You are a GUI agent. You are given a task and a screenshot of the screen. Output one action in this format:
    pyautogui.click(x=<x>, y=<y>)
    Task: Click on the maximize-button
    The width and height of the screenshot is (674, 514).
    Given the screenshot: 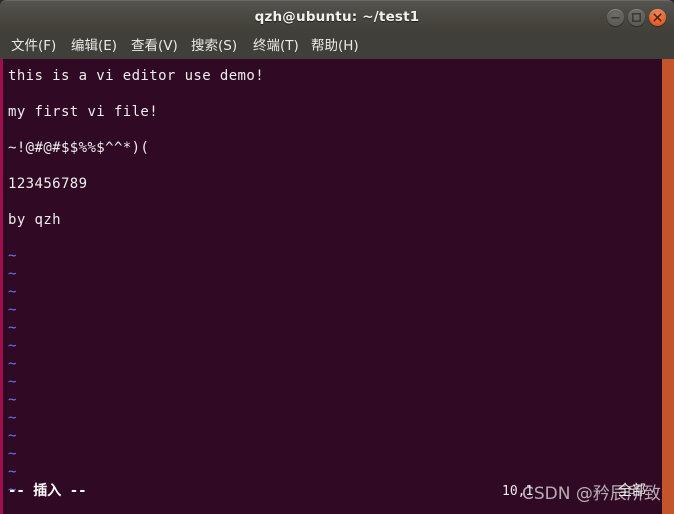 What is the action you would take?
    pyautogui.click(x=636, y=17)
    